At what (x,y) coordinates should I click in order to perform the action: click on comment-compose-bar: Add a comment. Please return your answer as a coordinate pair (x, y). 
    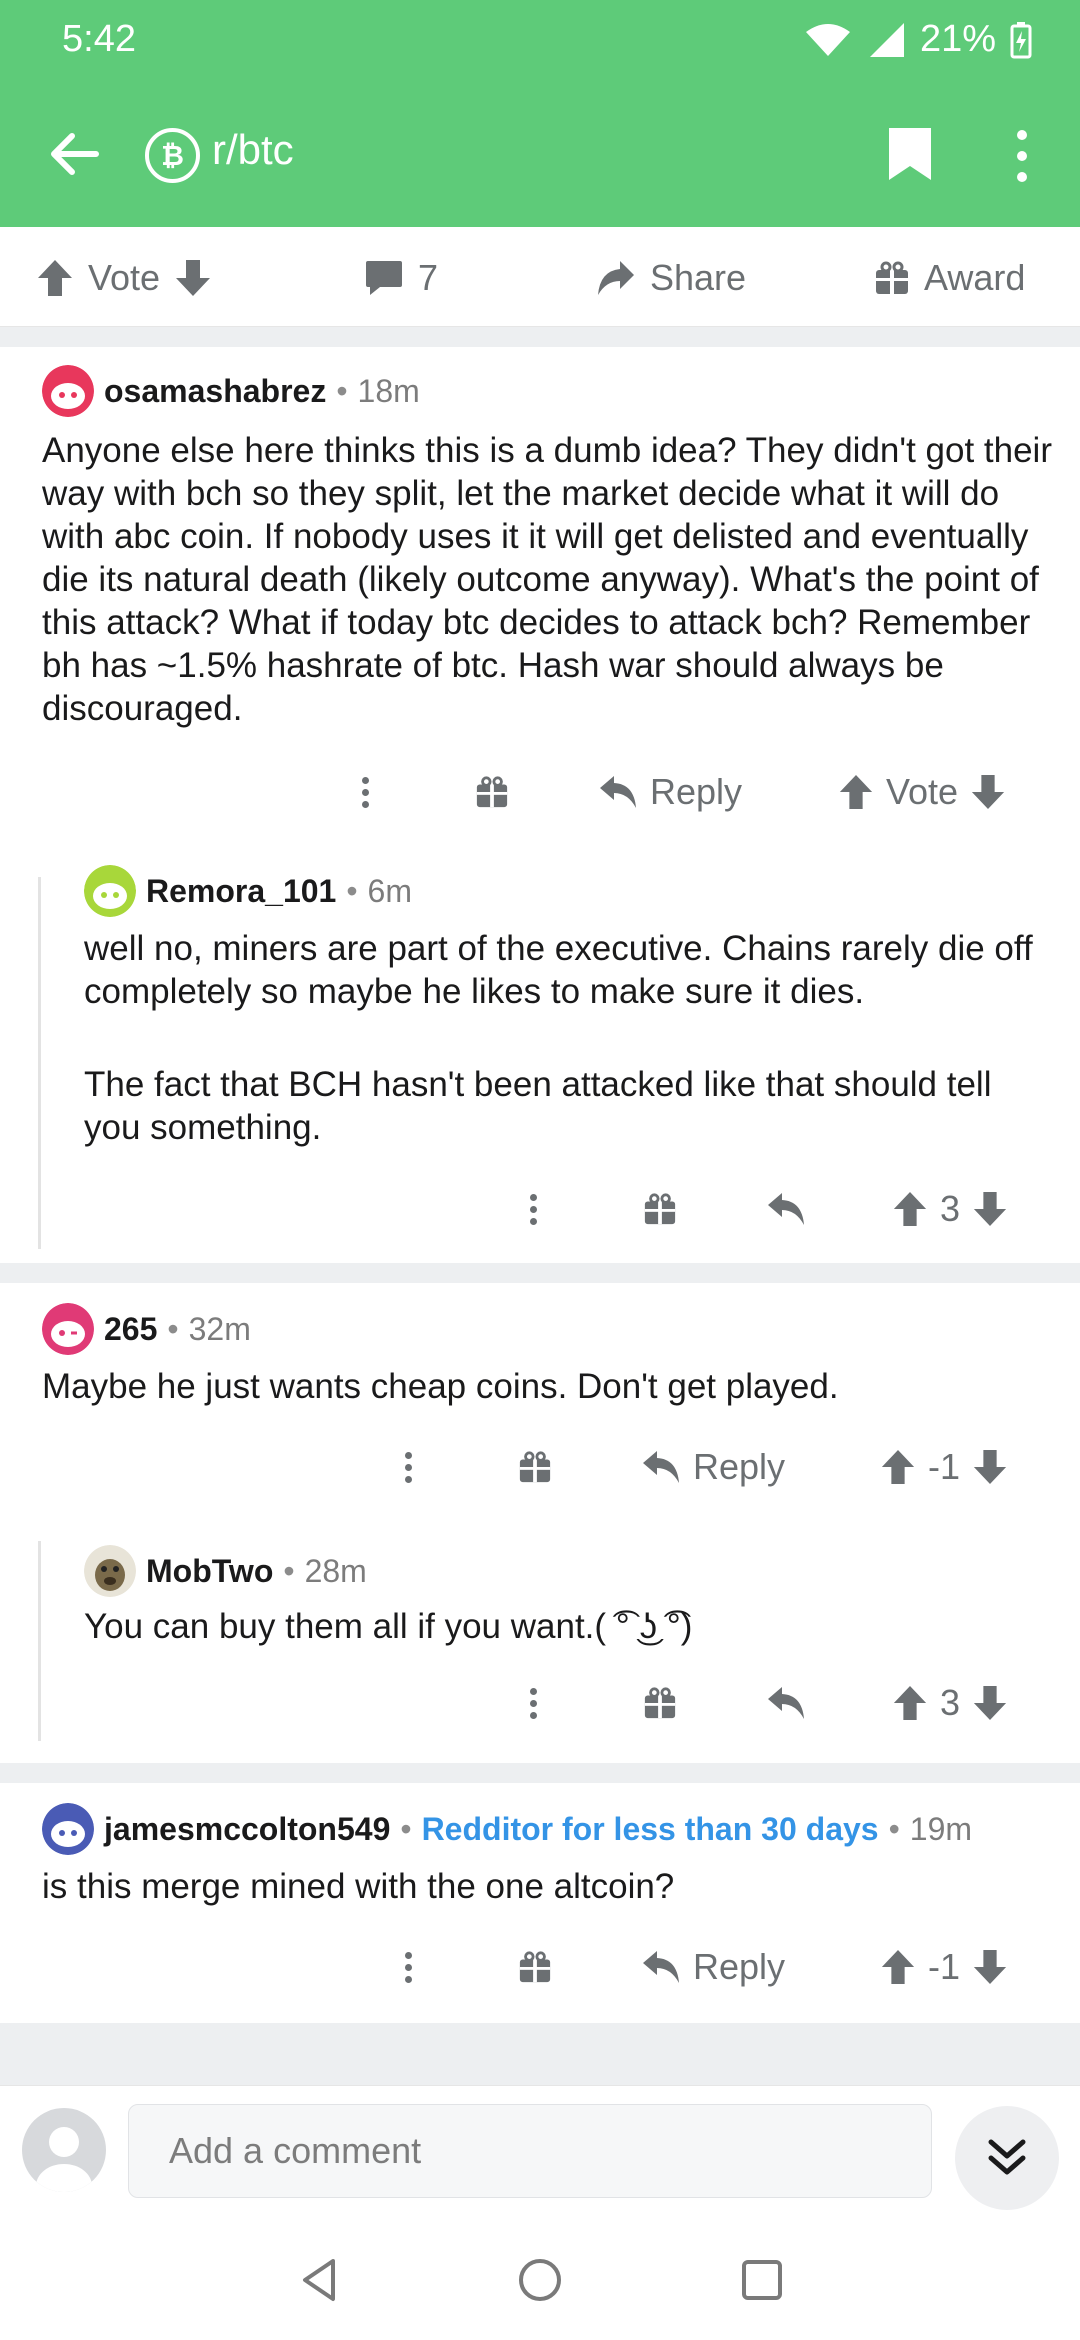
    Looking at the image, I should click on (540, 2150).